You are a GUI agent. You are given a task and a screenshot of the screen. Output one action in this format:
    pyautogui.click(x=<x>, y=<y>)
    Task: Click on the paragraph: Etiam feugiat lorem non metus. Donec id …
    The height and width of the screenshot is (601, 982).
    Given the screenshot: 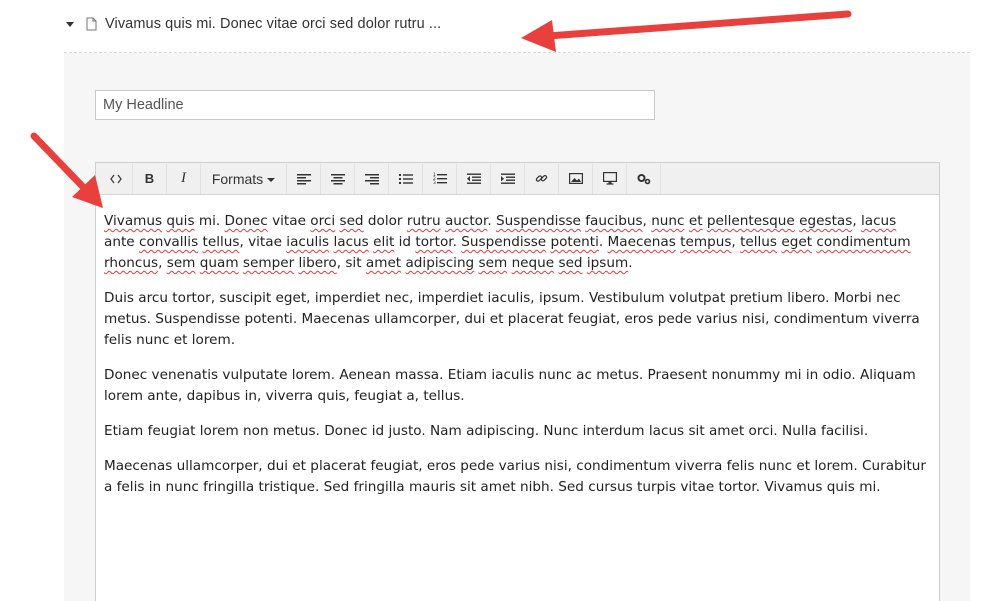 What is the action you would take?
    pyautogui.click(x=486, y=431)
    